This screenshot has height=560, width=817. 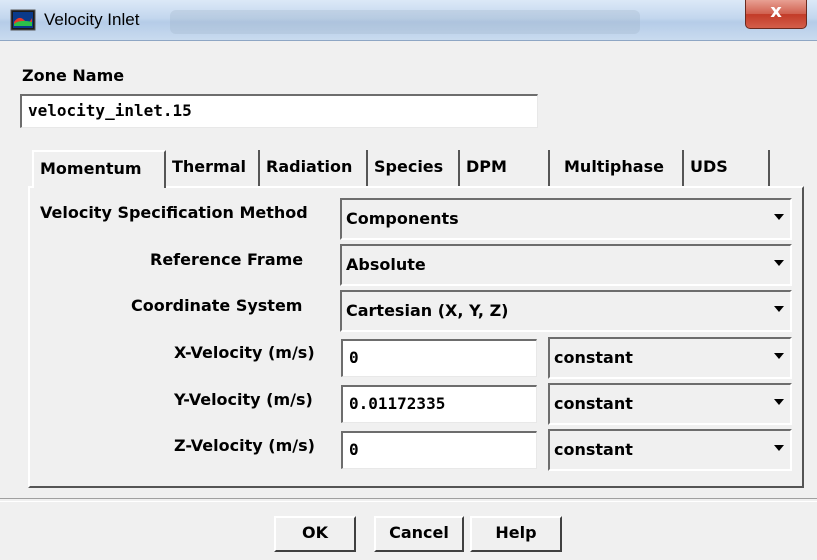 What do you see at coordinates (213, 168) in the screenshot?
I see `tab-thermal: Thermal` at bounding box center [213, 168].